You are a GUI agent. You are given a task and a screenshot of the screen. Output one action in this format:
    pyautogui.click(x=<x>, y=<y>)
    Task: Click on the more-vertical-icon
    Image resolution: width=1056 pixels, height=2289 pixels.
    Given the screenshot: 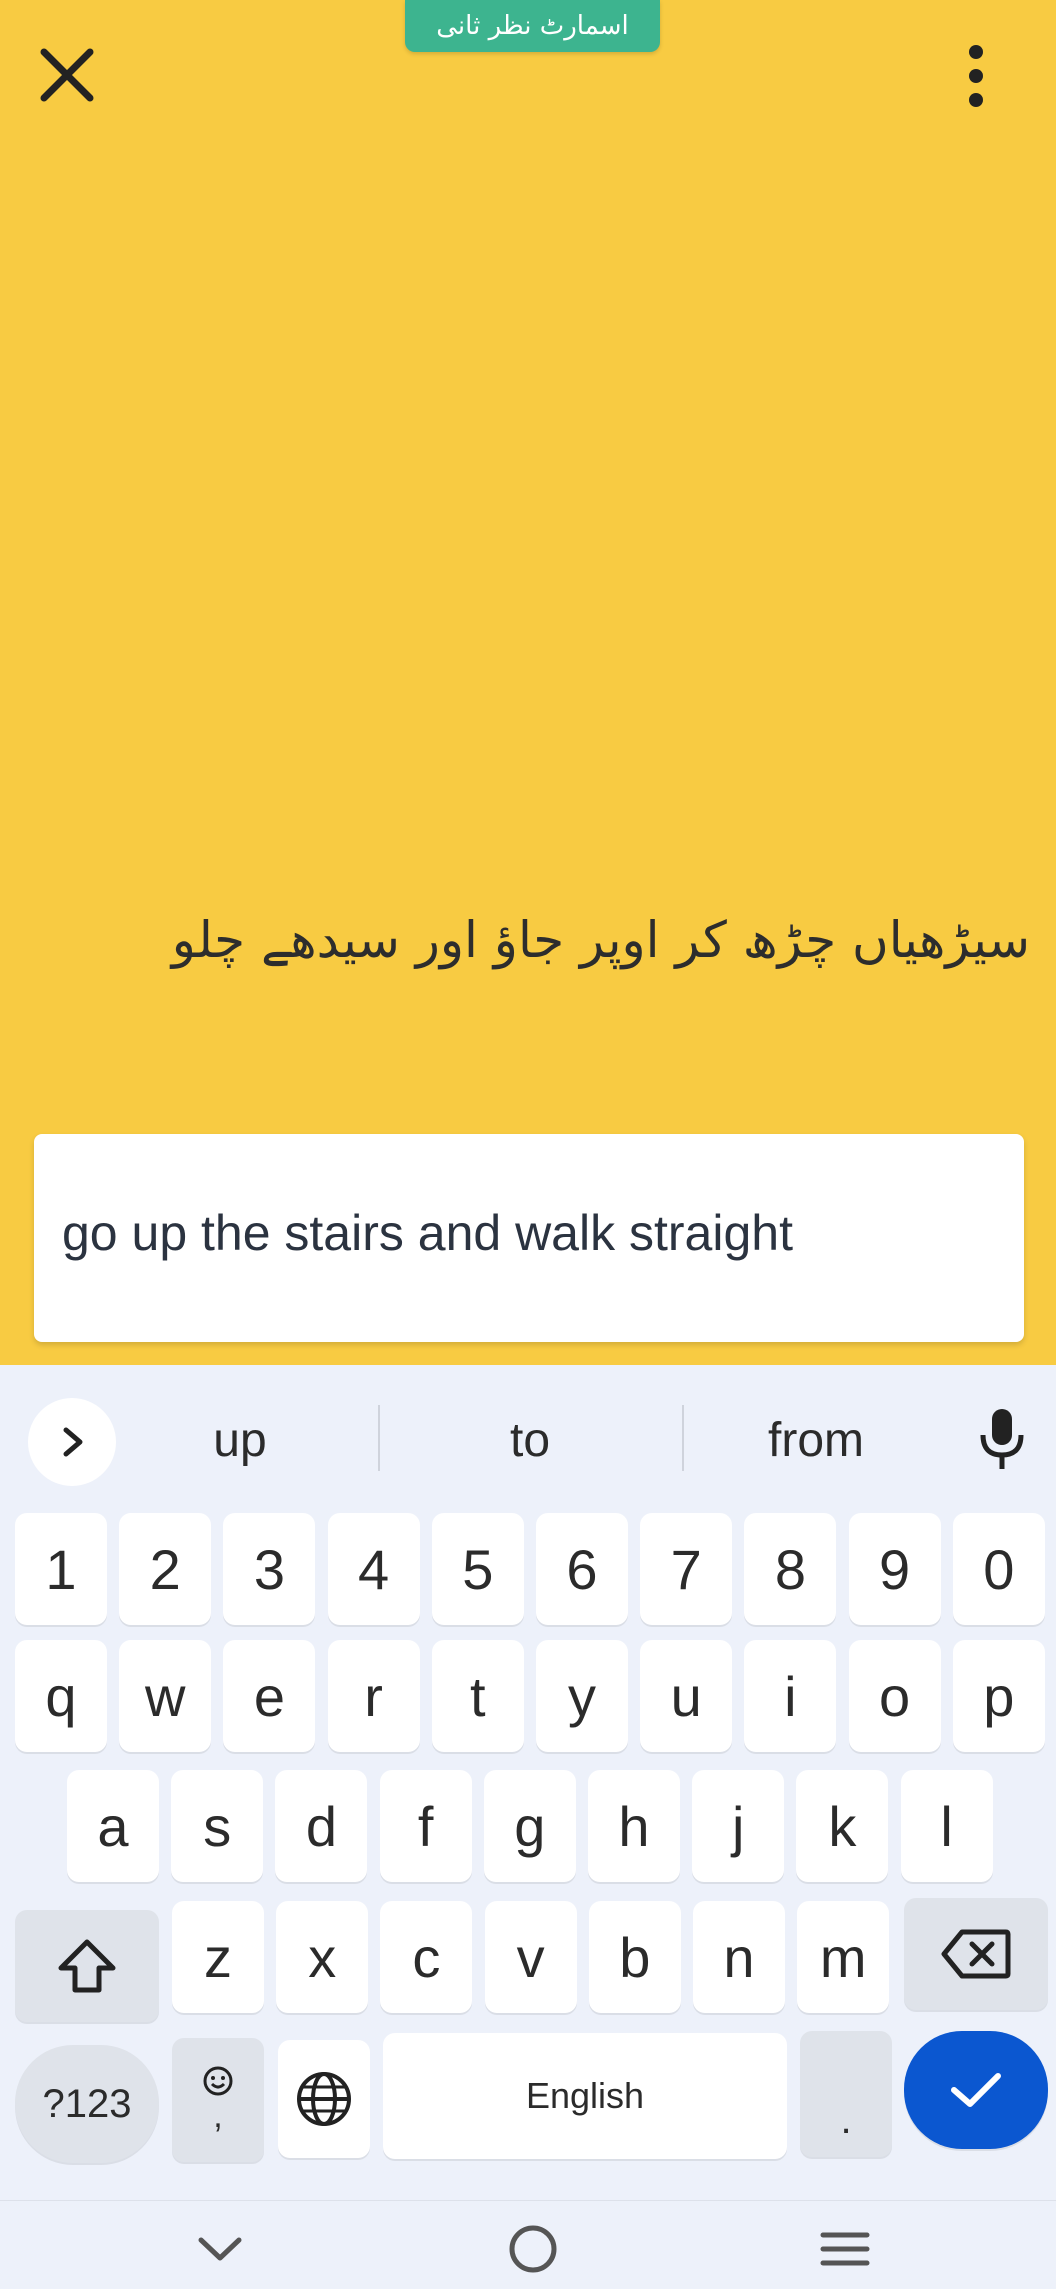 What is the action you would take?
    pyautogui.click(x=976, y=76)
    